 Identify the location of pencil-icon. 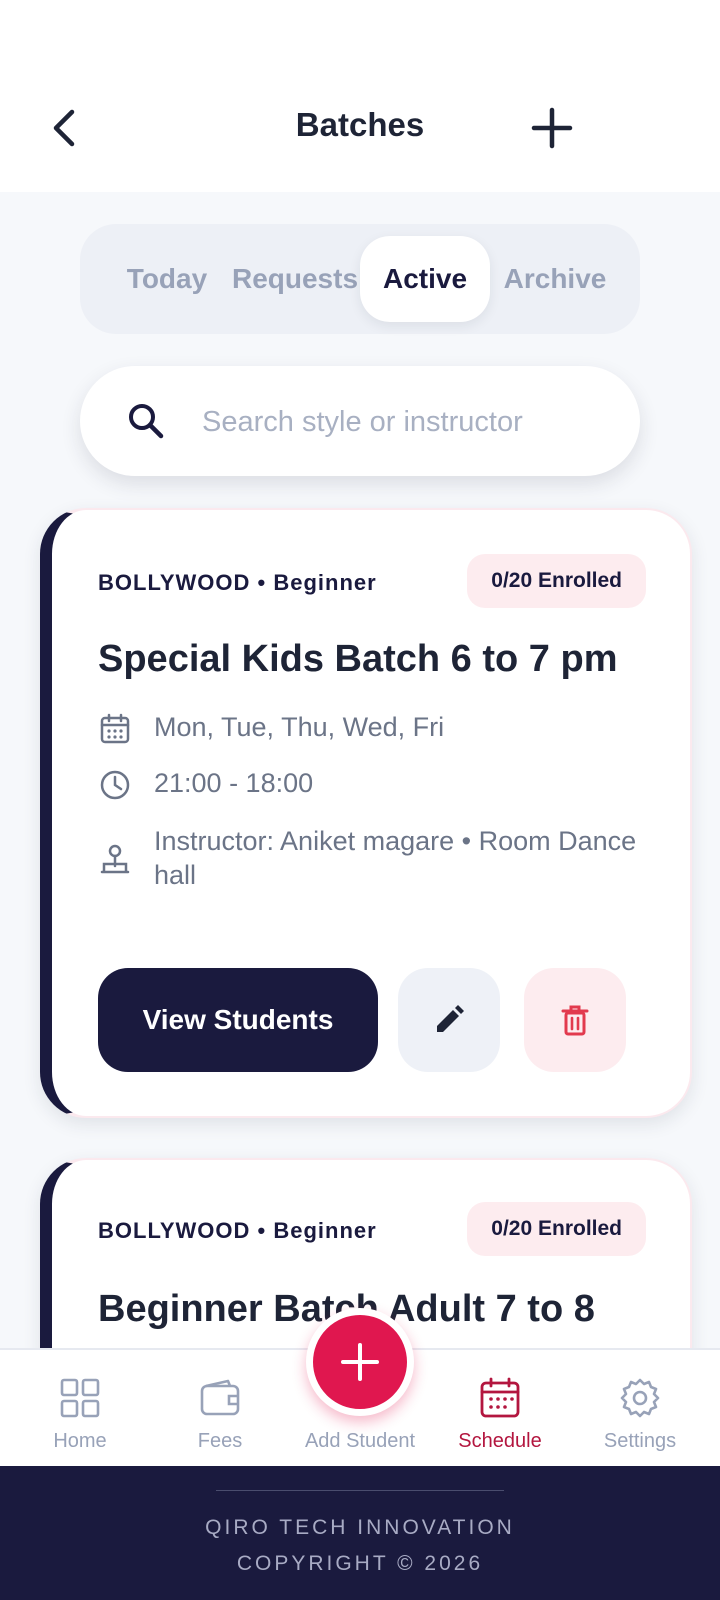
(450, 1018).